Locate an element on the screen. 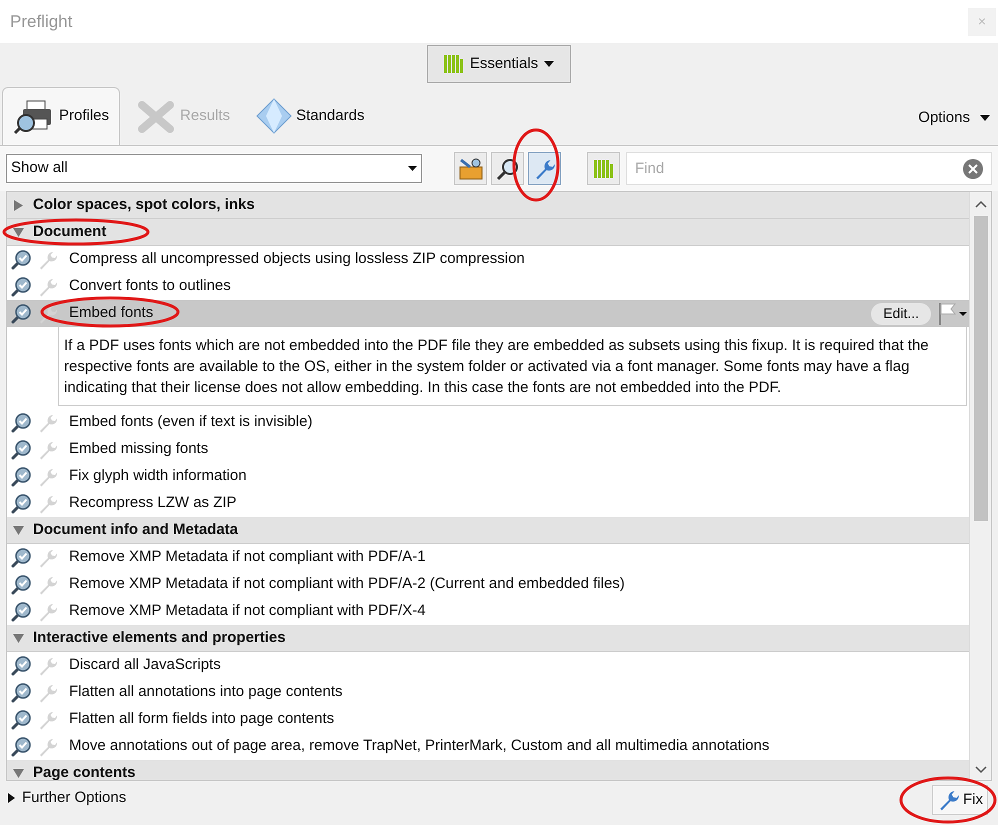 The width and height of the screenshot is (998, 825). search-icon is located at coordinates (508, 168).